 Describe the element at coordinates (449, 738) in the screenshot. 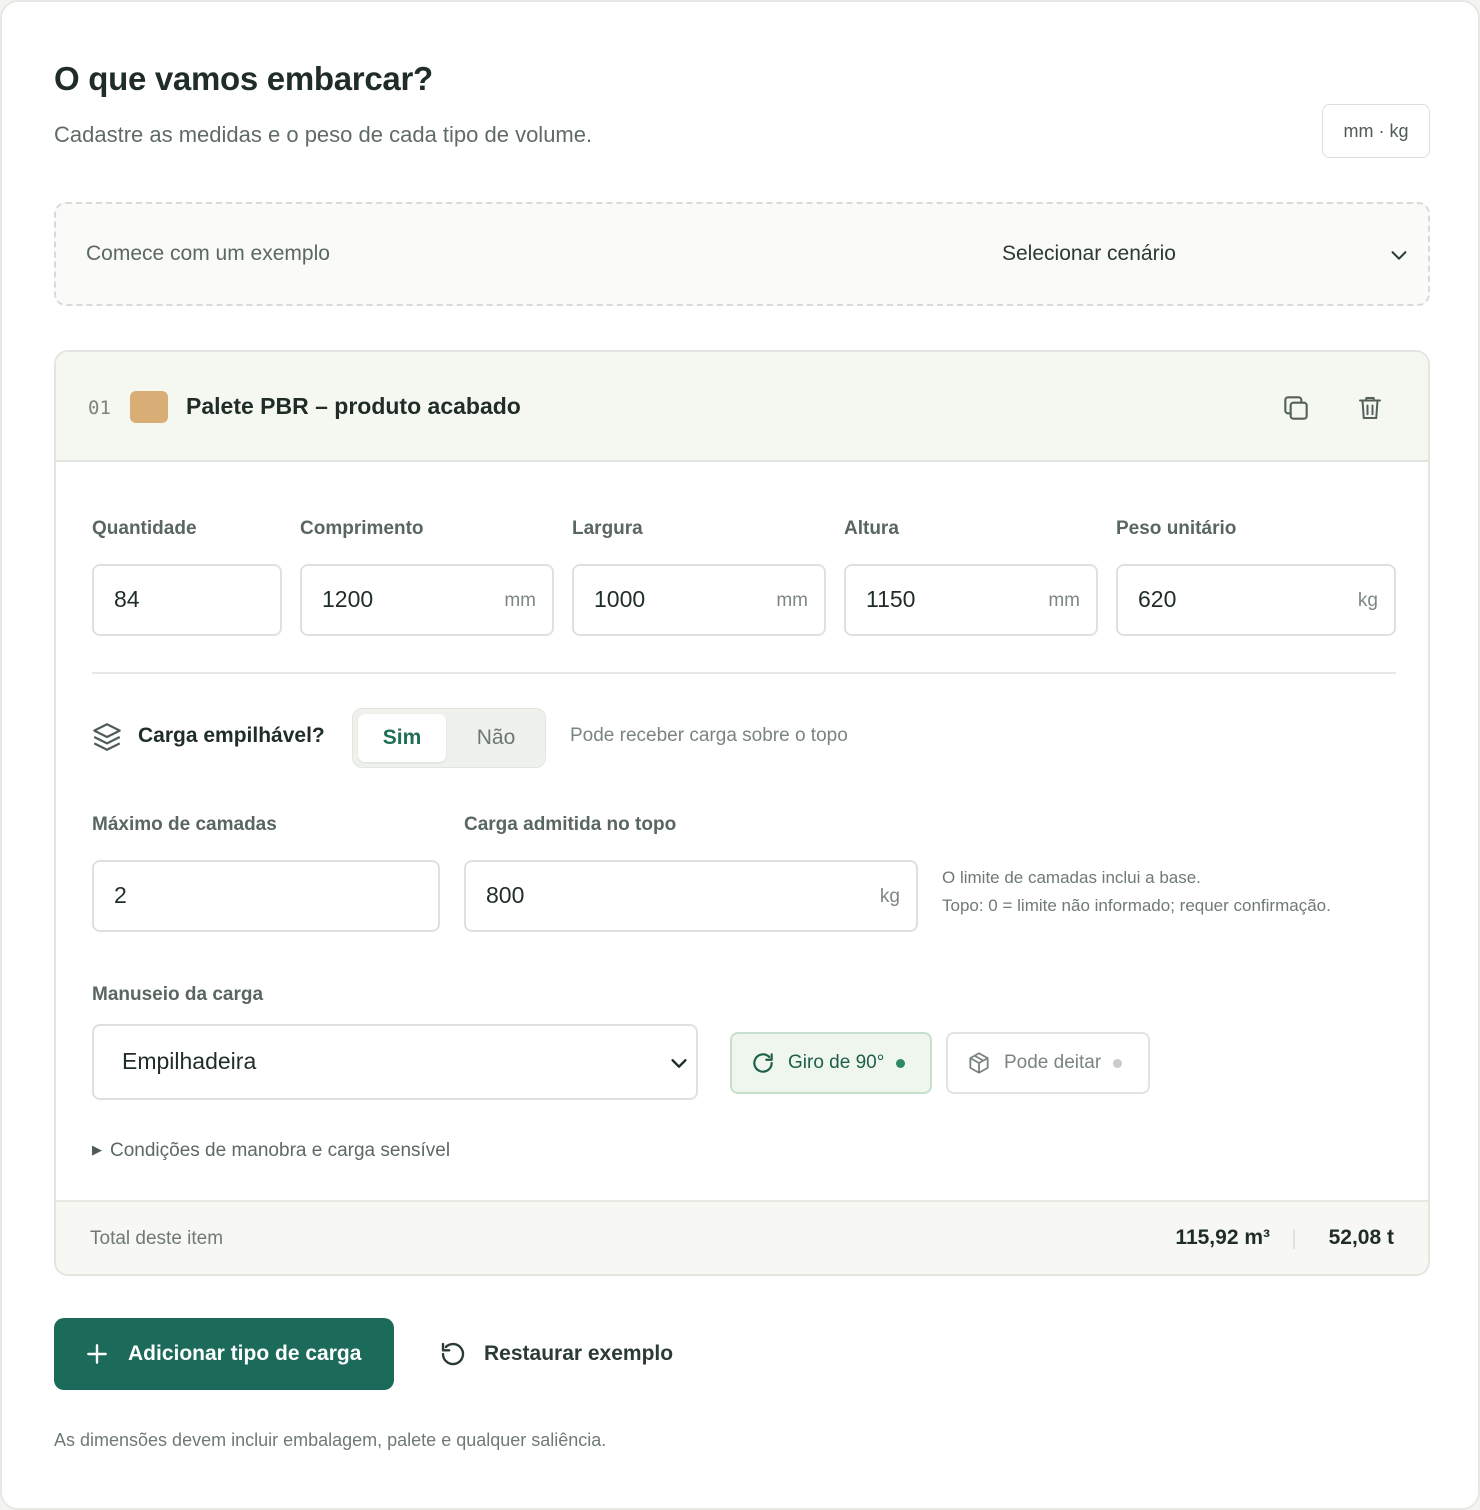

I see `stackable-toggle: Sim Não` at that location.